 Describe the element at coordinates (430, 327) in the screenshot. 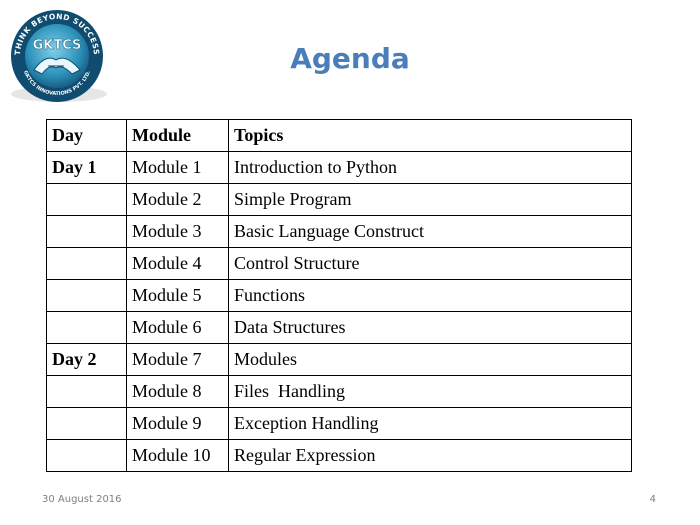

I see `topic-cell: Data Structures` at that location.